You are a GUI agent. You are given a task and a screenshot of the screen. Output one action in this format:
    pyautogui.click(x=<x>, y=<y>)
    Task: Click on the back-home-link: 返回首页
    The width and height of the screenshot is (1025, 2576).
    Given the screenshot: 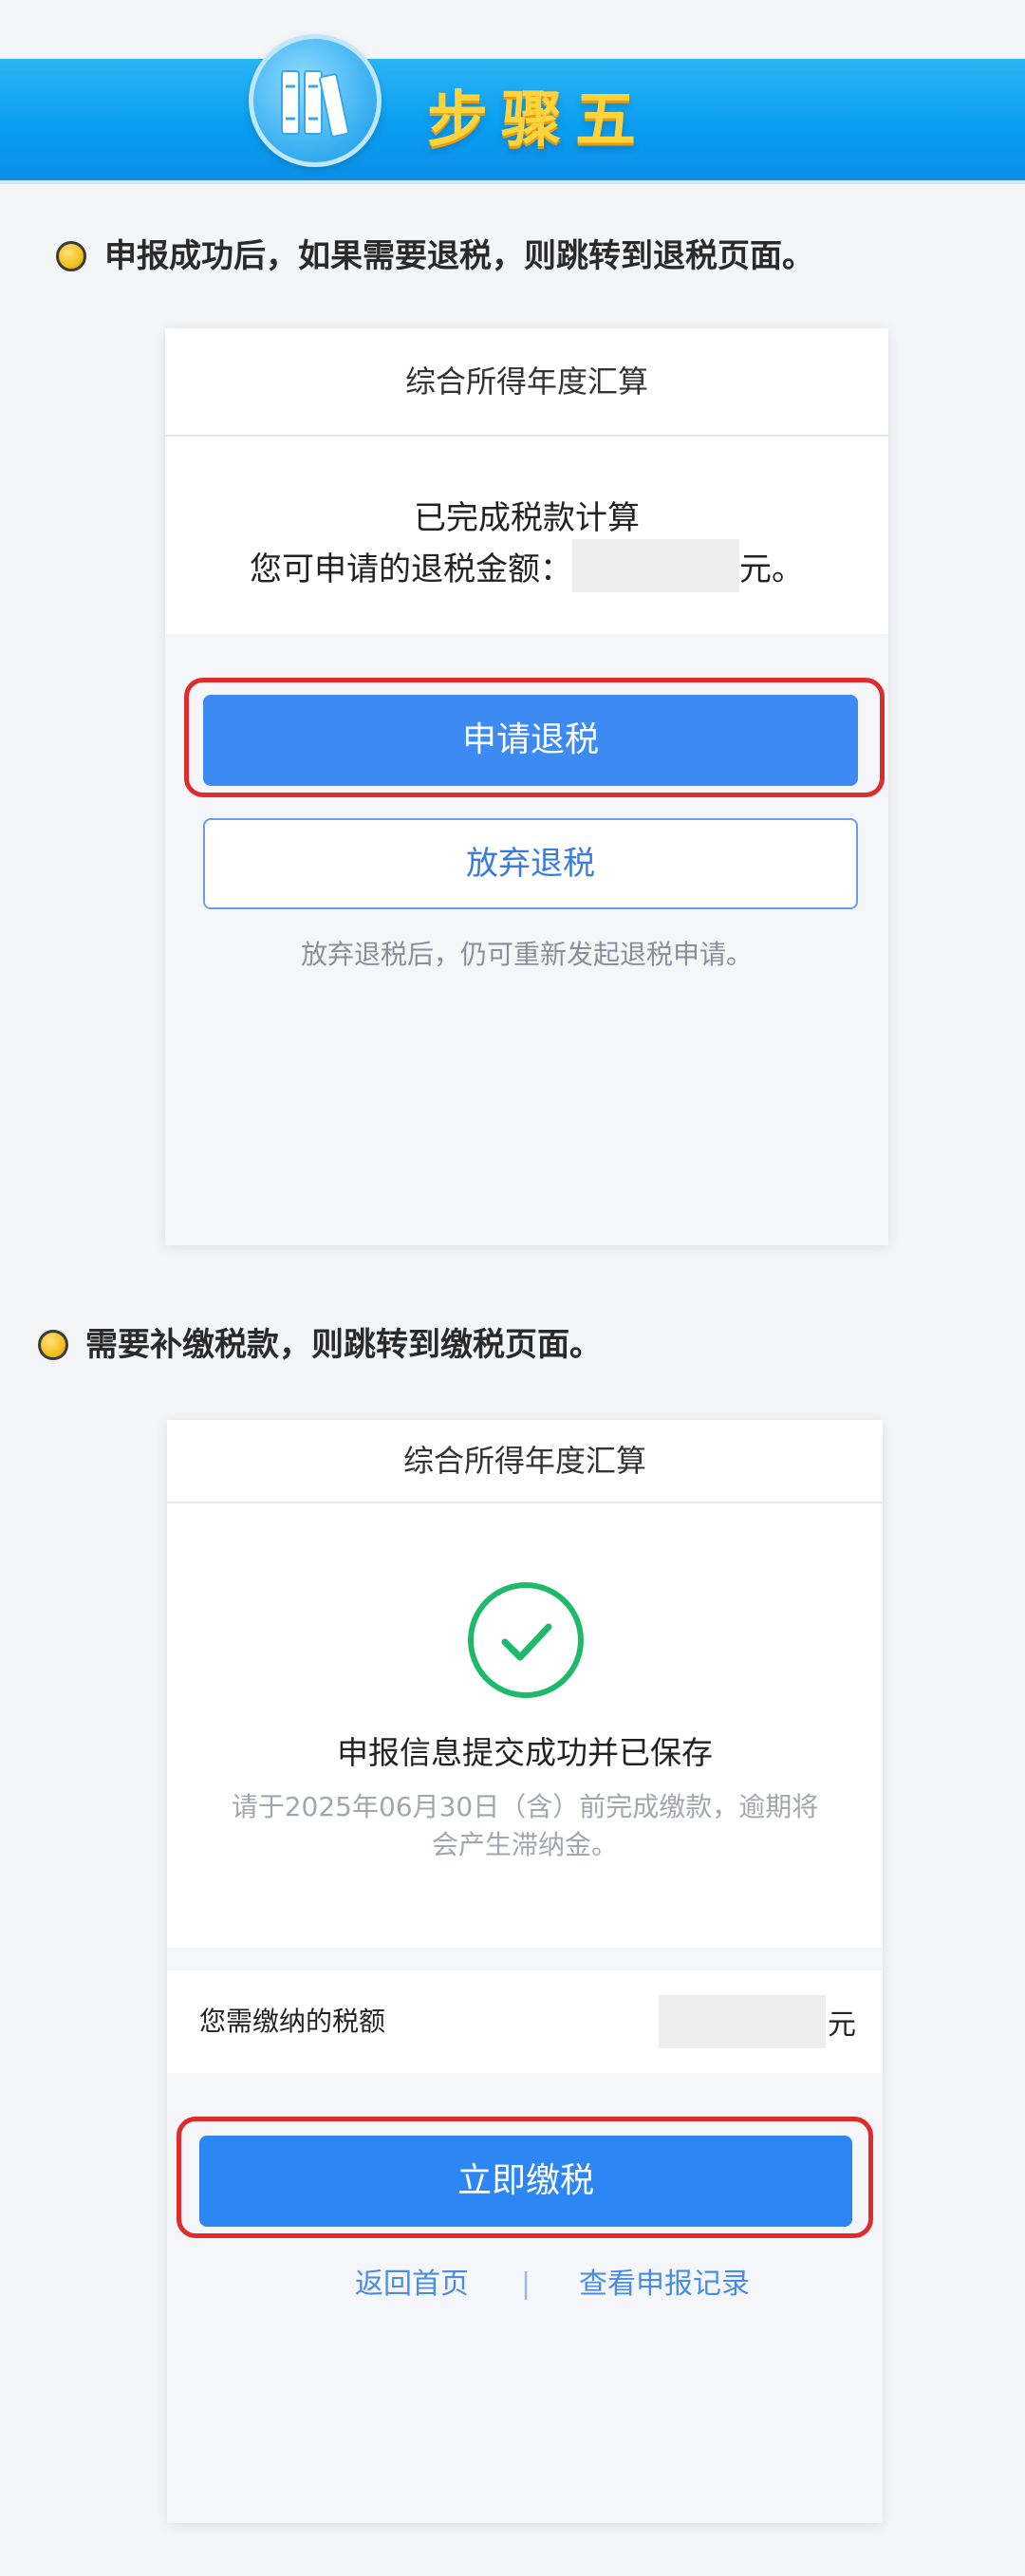 What is the action you would take?
    pyautogui.click(x=412, y=2284)
    